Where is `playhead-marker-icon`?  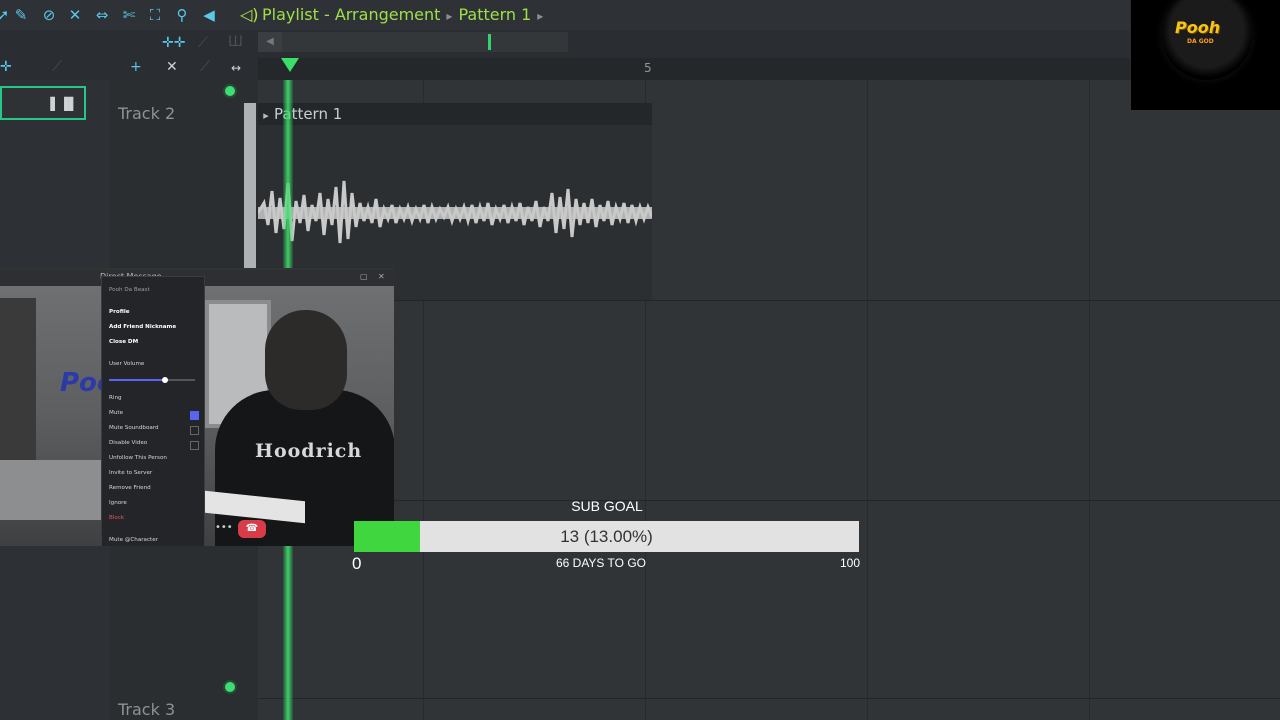
playhead-marker-icon is located at coordinates (290, 65).